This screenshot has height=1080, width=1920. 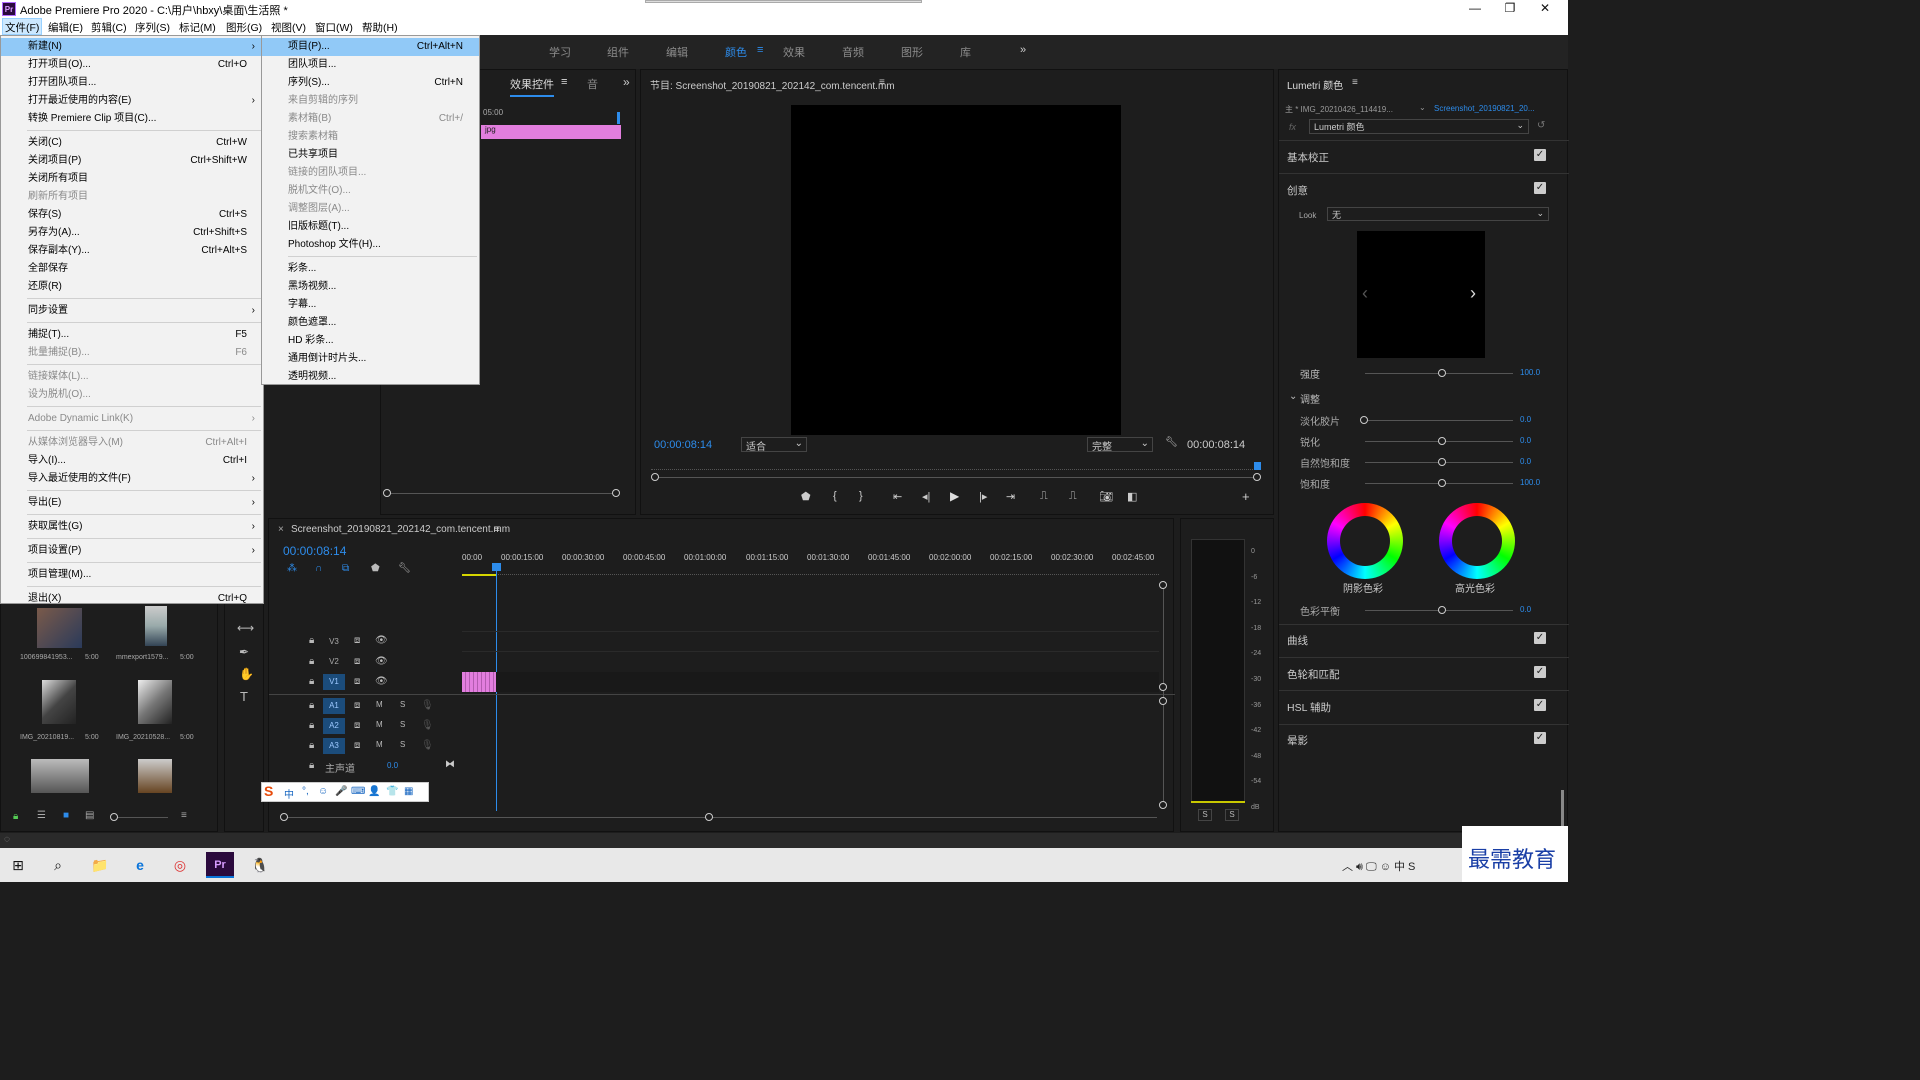 What do you see at coordinates (66, 815) in the screenshot?
I see `icon-view-icon: ■` at bounding box center [66, 815].